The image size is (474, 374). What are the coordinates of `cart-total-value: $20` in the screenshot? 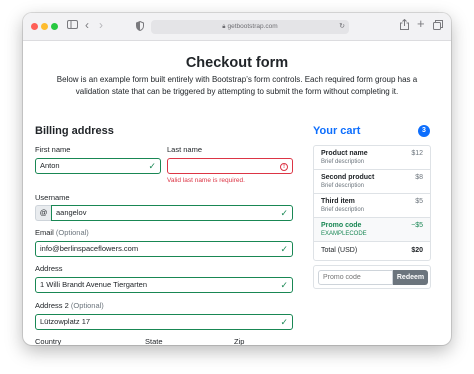 It's located at (417, 250).